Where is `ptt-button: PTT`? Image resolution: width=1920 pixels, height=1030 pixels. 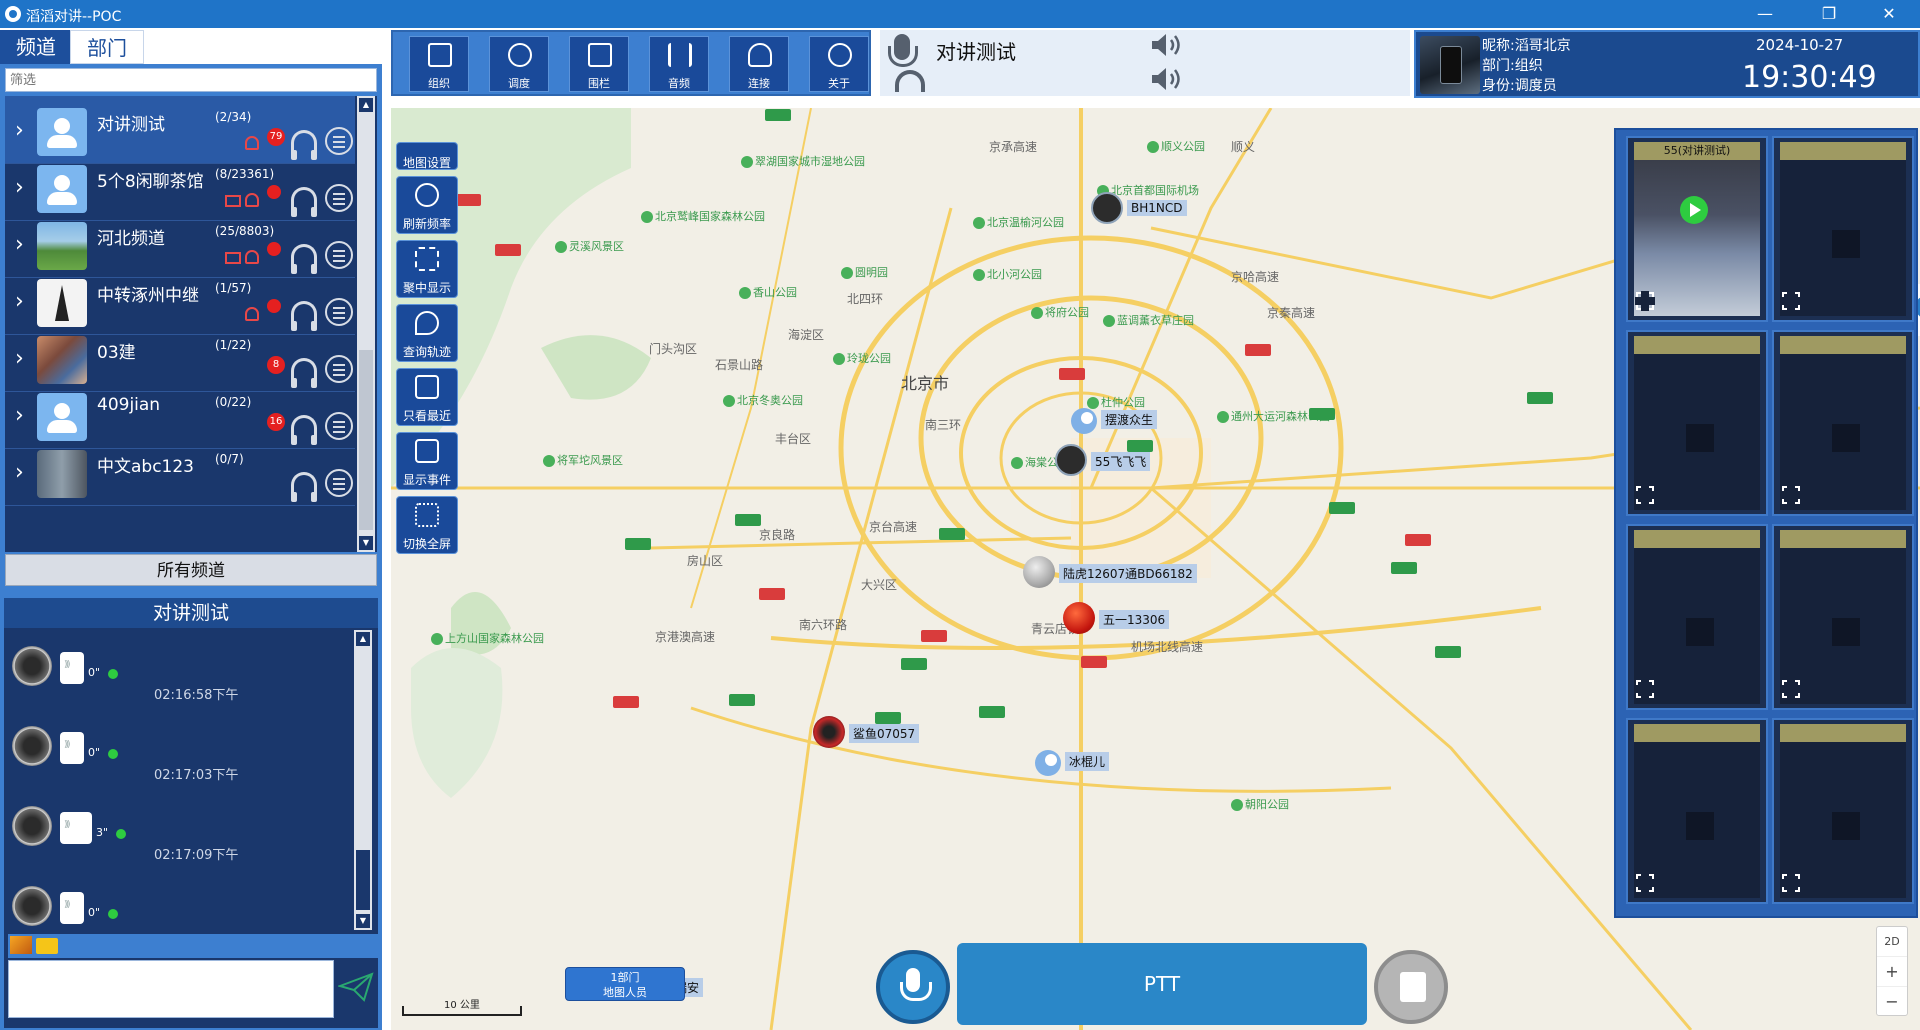 ptt-button: PTT is located at coordinates (1162, 984).